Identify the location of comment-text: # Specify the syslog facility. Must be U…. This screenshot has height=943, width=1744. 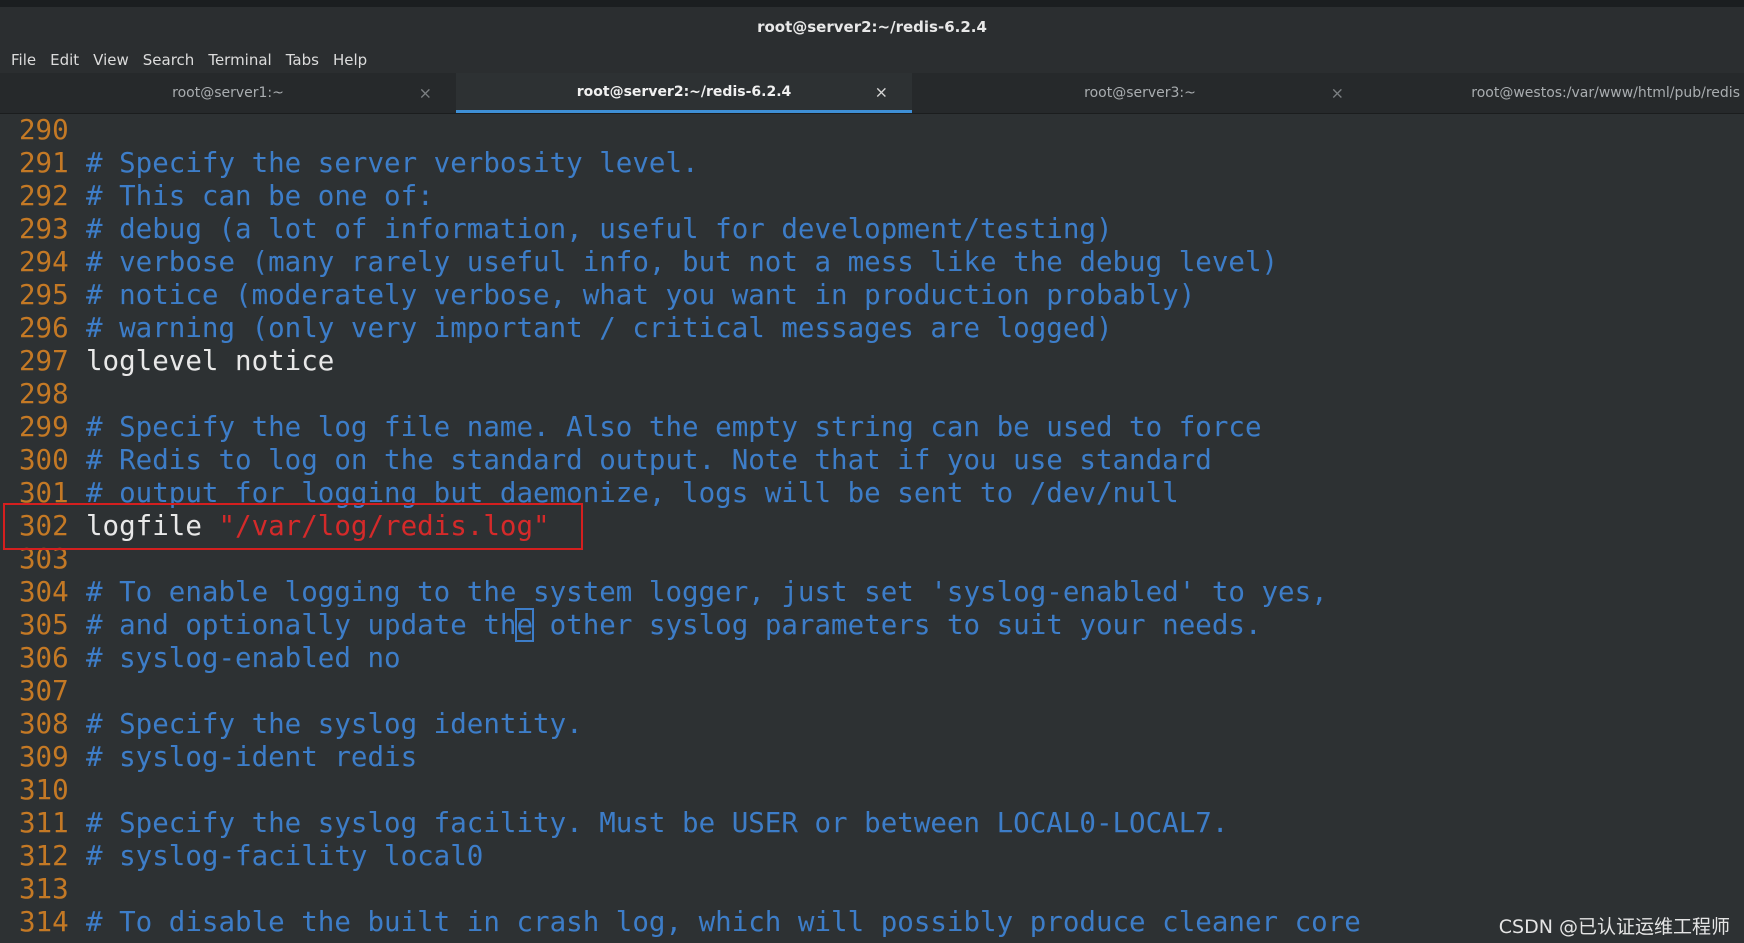
(657, 823).